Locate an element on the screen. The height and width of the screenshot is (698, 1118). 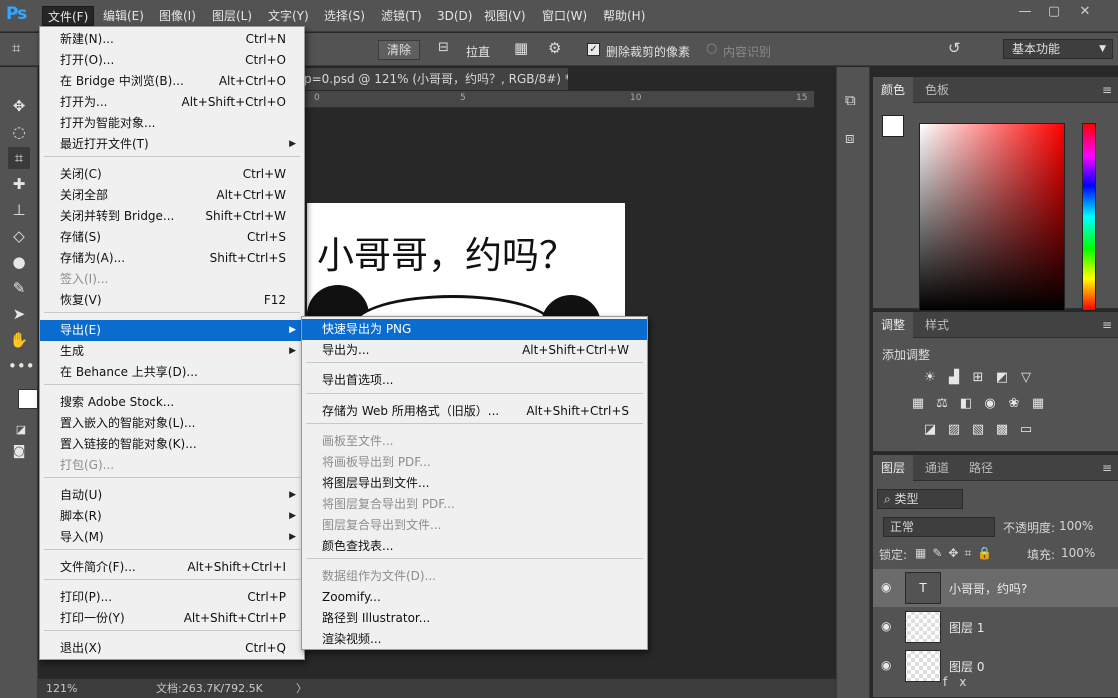
gradient-map-icon: ▭ is located at coordinates (1026, 430).